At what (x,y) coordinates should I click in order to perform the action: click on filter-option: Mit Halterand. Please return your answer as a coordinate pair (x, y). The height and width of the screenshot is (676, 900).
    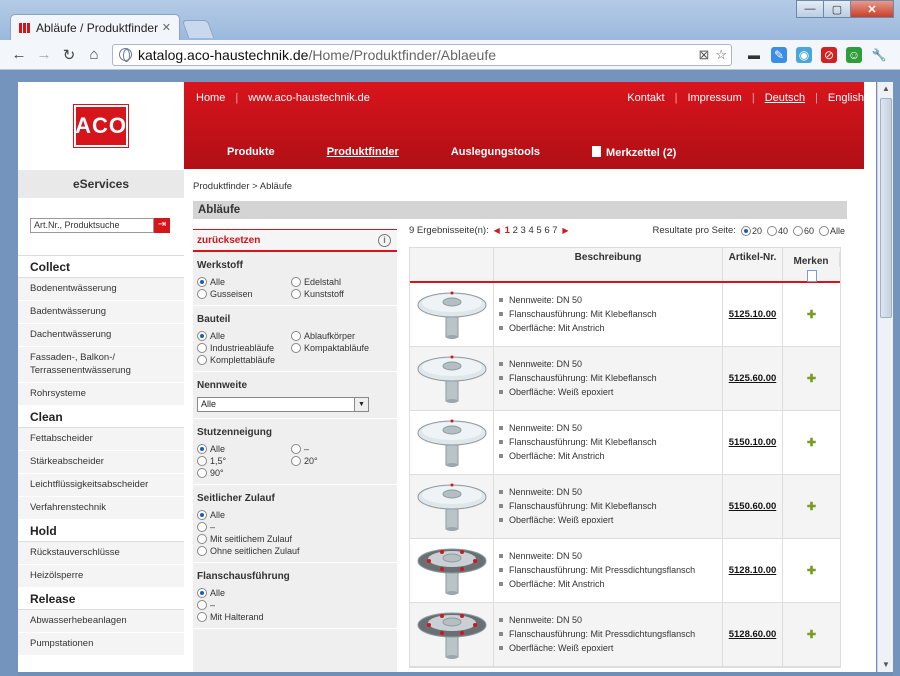
    Looking at the image, I should click on (287, 617).